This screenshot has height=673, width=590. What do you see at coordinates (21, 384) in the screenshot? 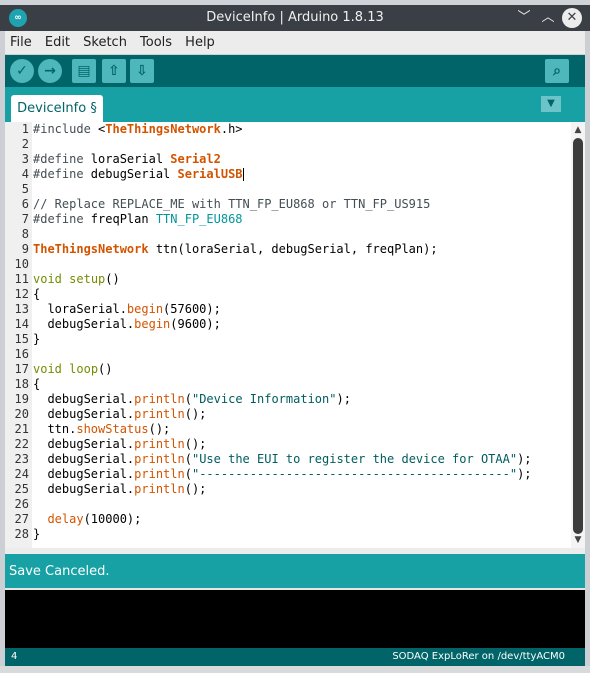
I see `line-number: 18` at bounding box center [21, 384].